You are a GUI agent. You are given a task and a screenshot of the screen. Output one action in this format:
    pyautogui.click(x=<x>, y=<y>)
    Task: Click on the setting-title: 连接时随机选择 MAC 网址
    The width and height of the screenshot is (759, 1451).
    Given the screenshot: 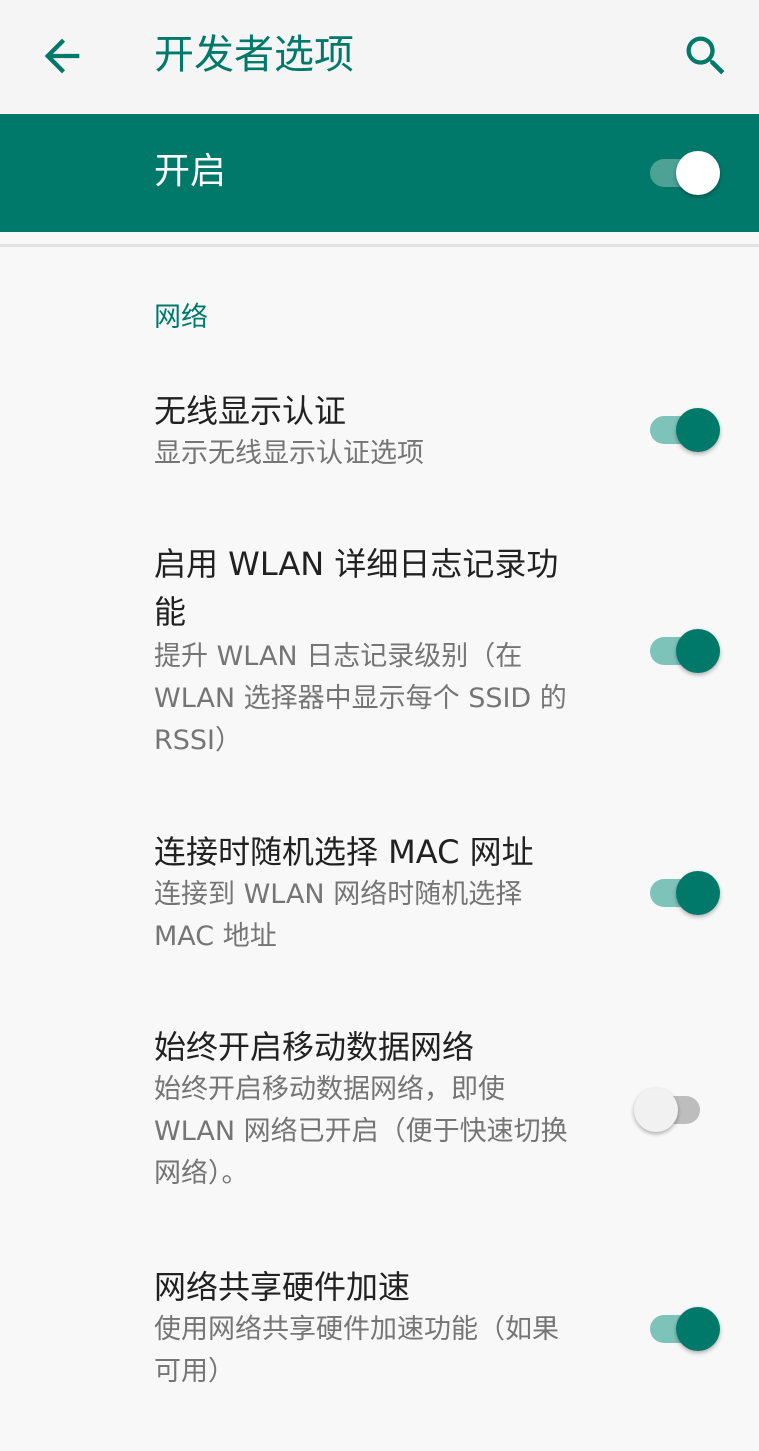 What is the action you would take?
    pyautogui.click(x=344, y=852)
    